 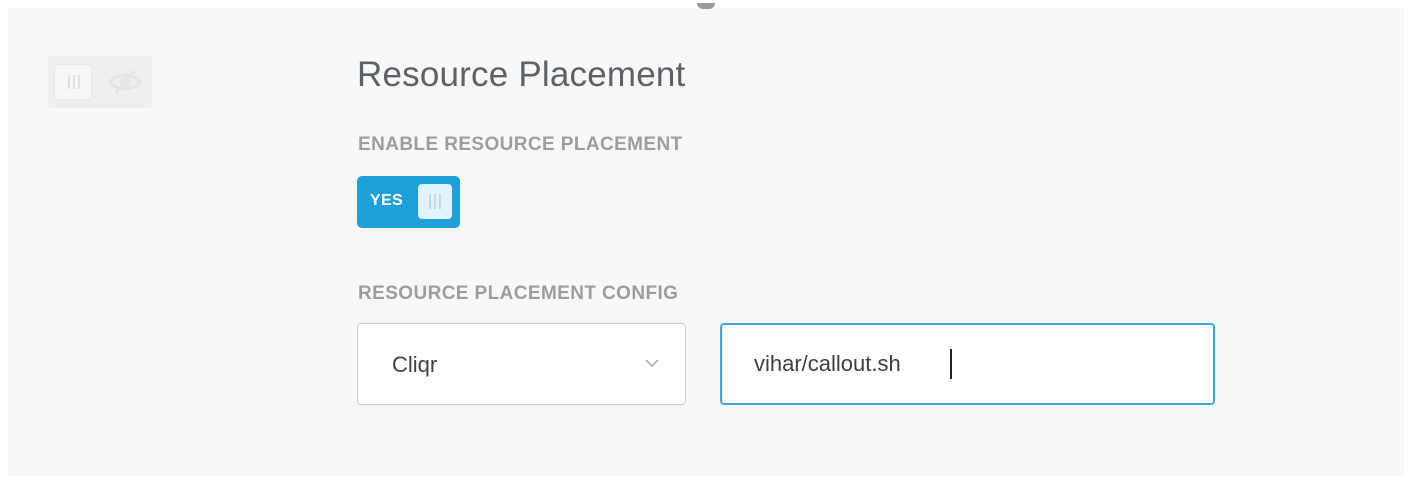 I want to click on callout-script-input, so click(x=967, y=364).